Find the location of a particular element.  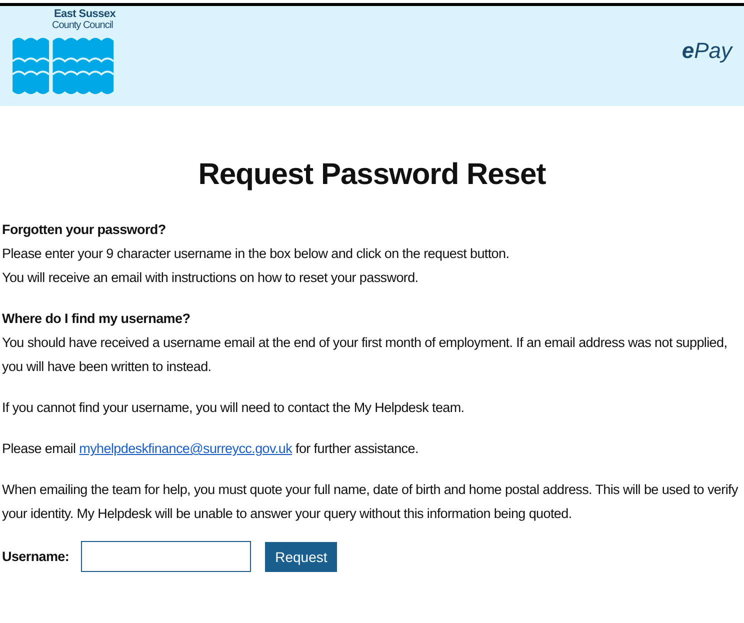

body-text: Please enter your 9 character username in the box below and click on the request button. is located at coordinates (256, 254).